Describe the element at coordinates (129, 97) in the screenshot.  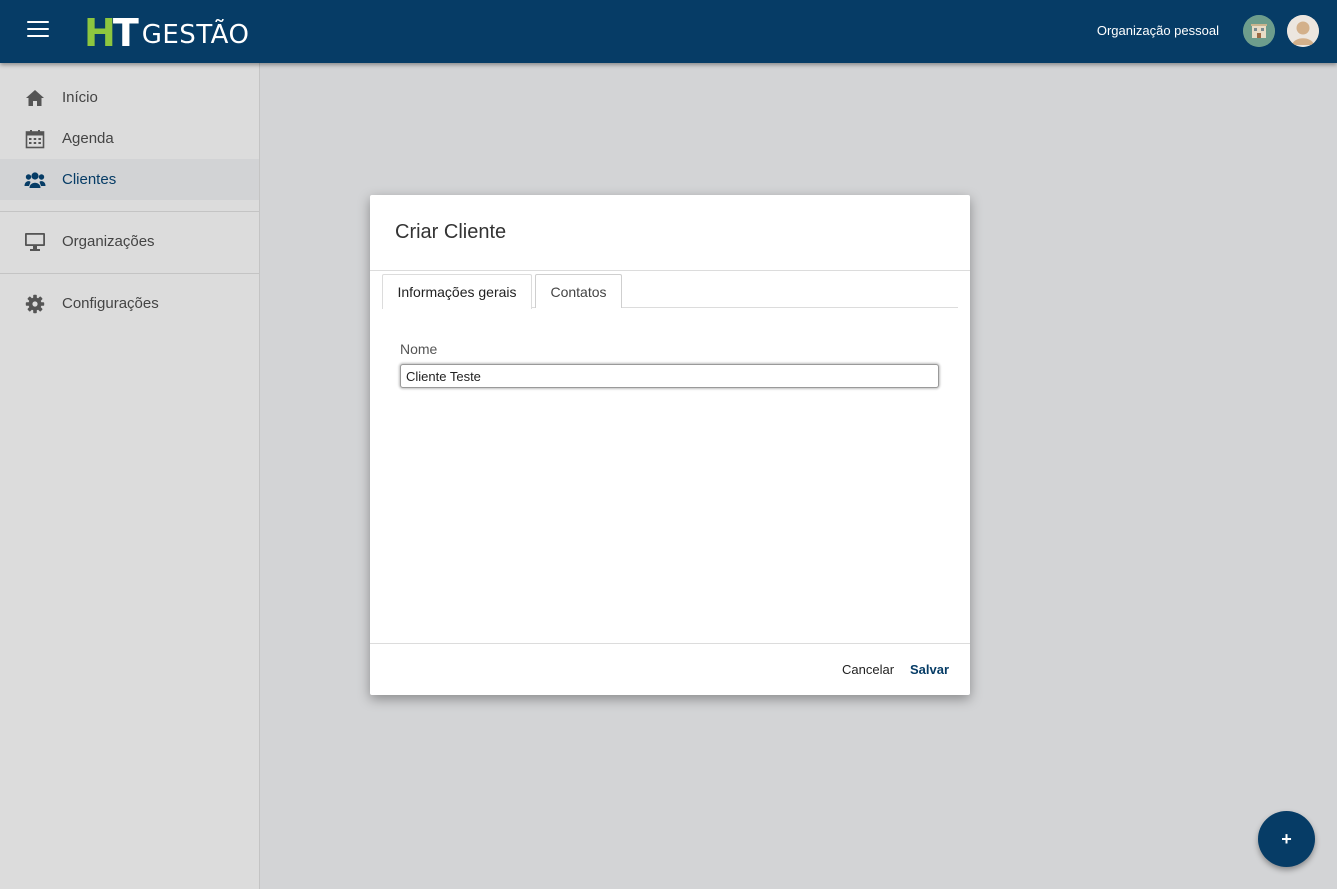
I see `sidebar-item-inicio: Início` at that location.